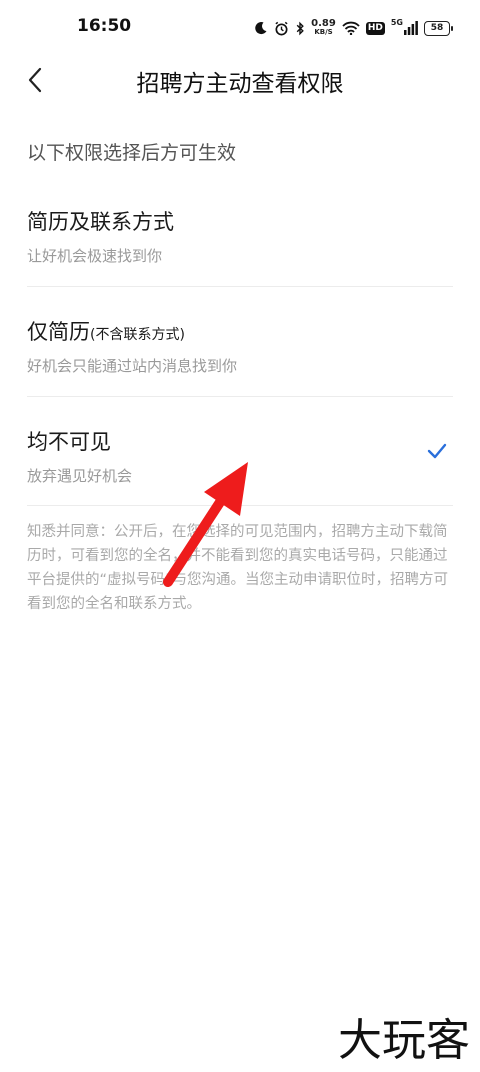 This screenshot has width=480, height=1072. What do you see at coordinates (437, 451) in the screenshot?
I see `checkmark-icon` at bounding box center [437, 451].